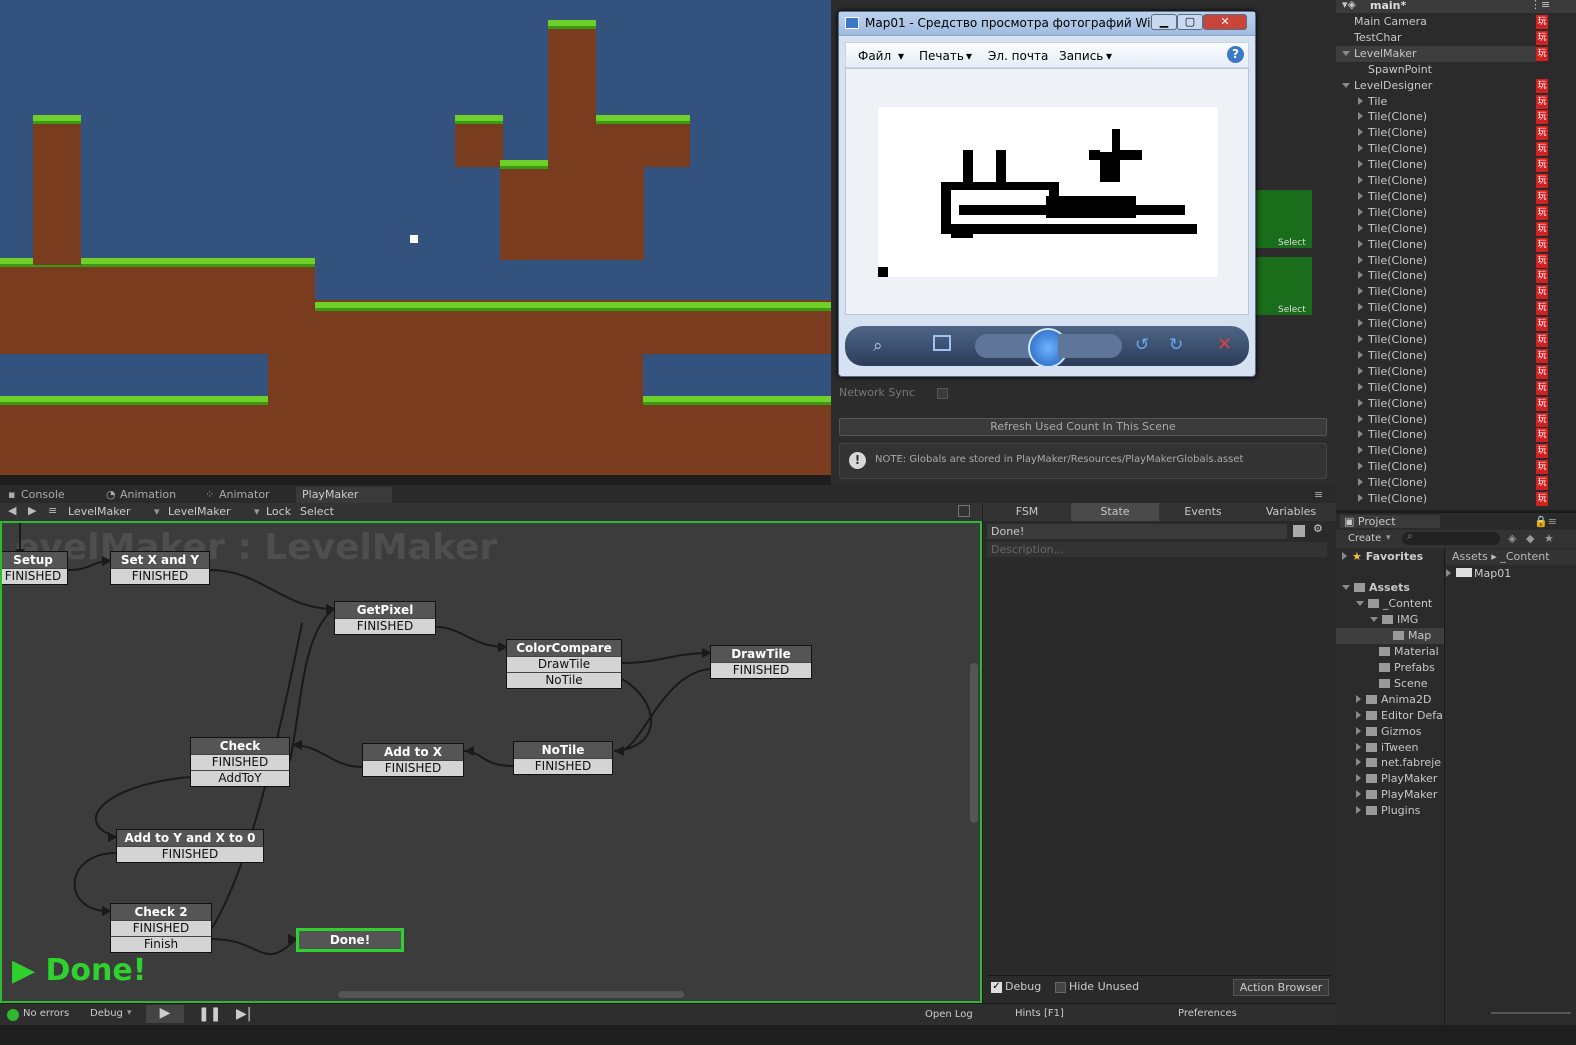  What do you see at coordinates (996, 987) in the screenshot?
I see `debug-checkbox: ✓` at bounding box center [996, 987].